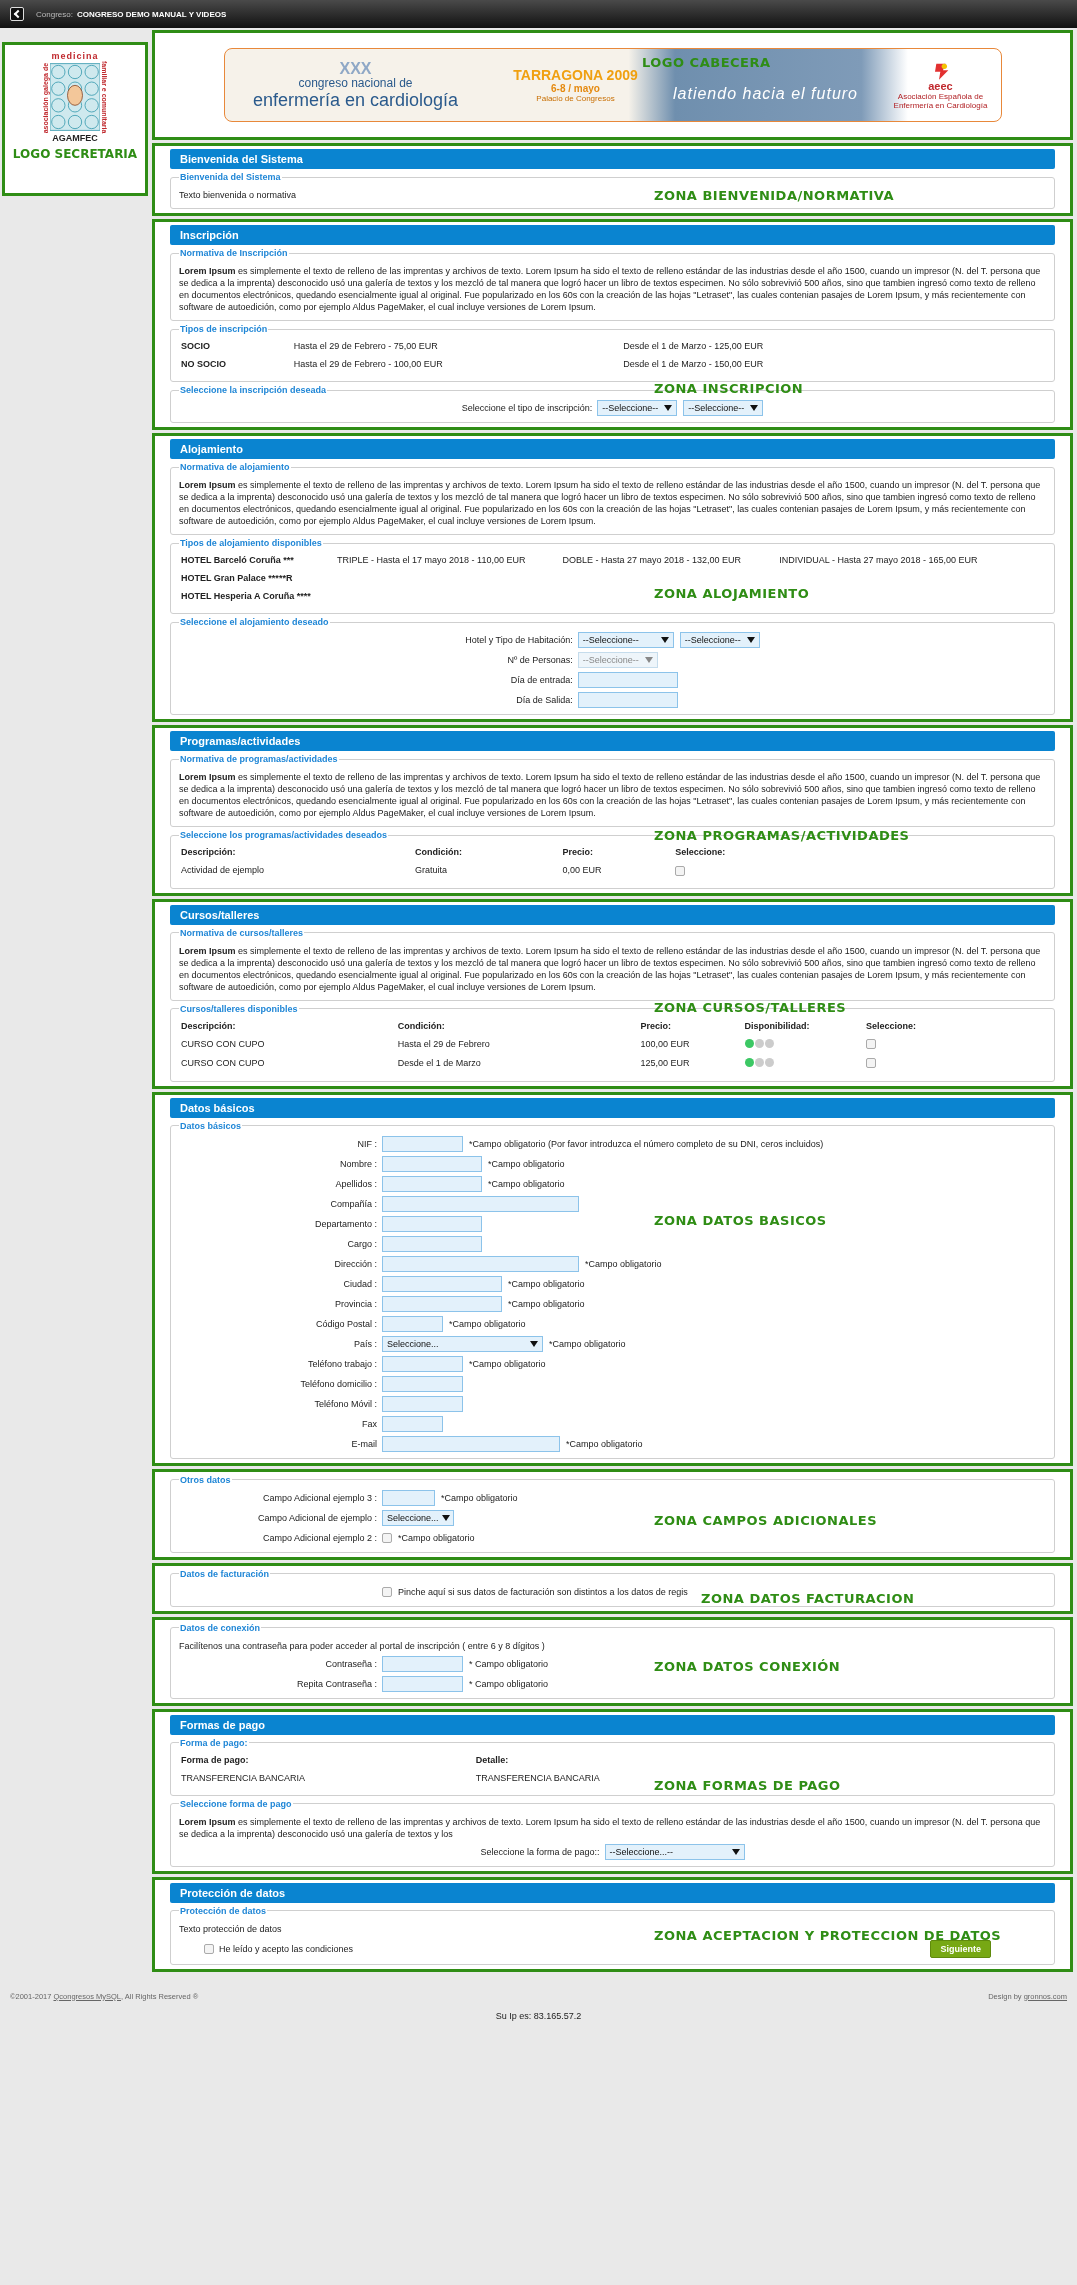 The width and height of the screenshot is (1077, 2285). Describe the element at coordinates (211, 1125) in the screenshot. I see `group-legend: Datos básicos` at that location.